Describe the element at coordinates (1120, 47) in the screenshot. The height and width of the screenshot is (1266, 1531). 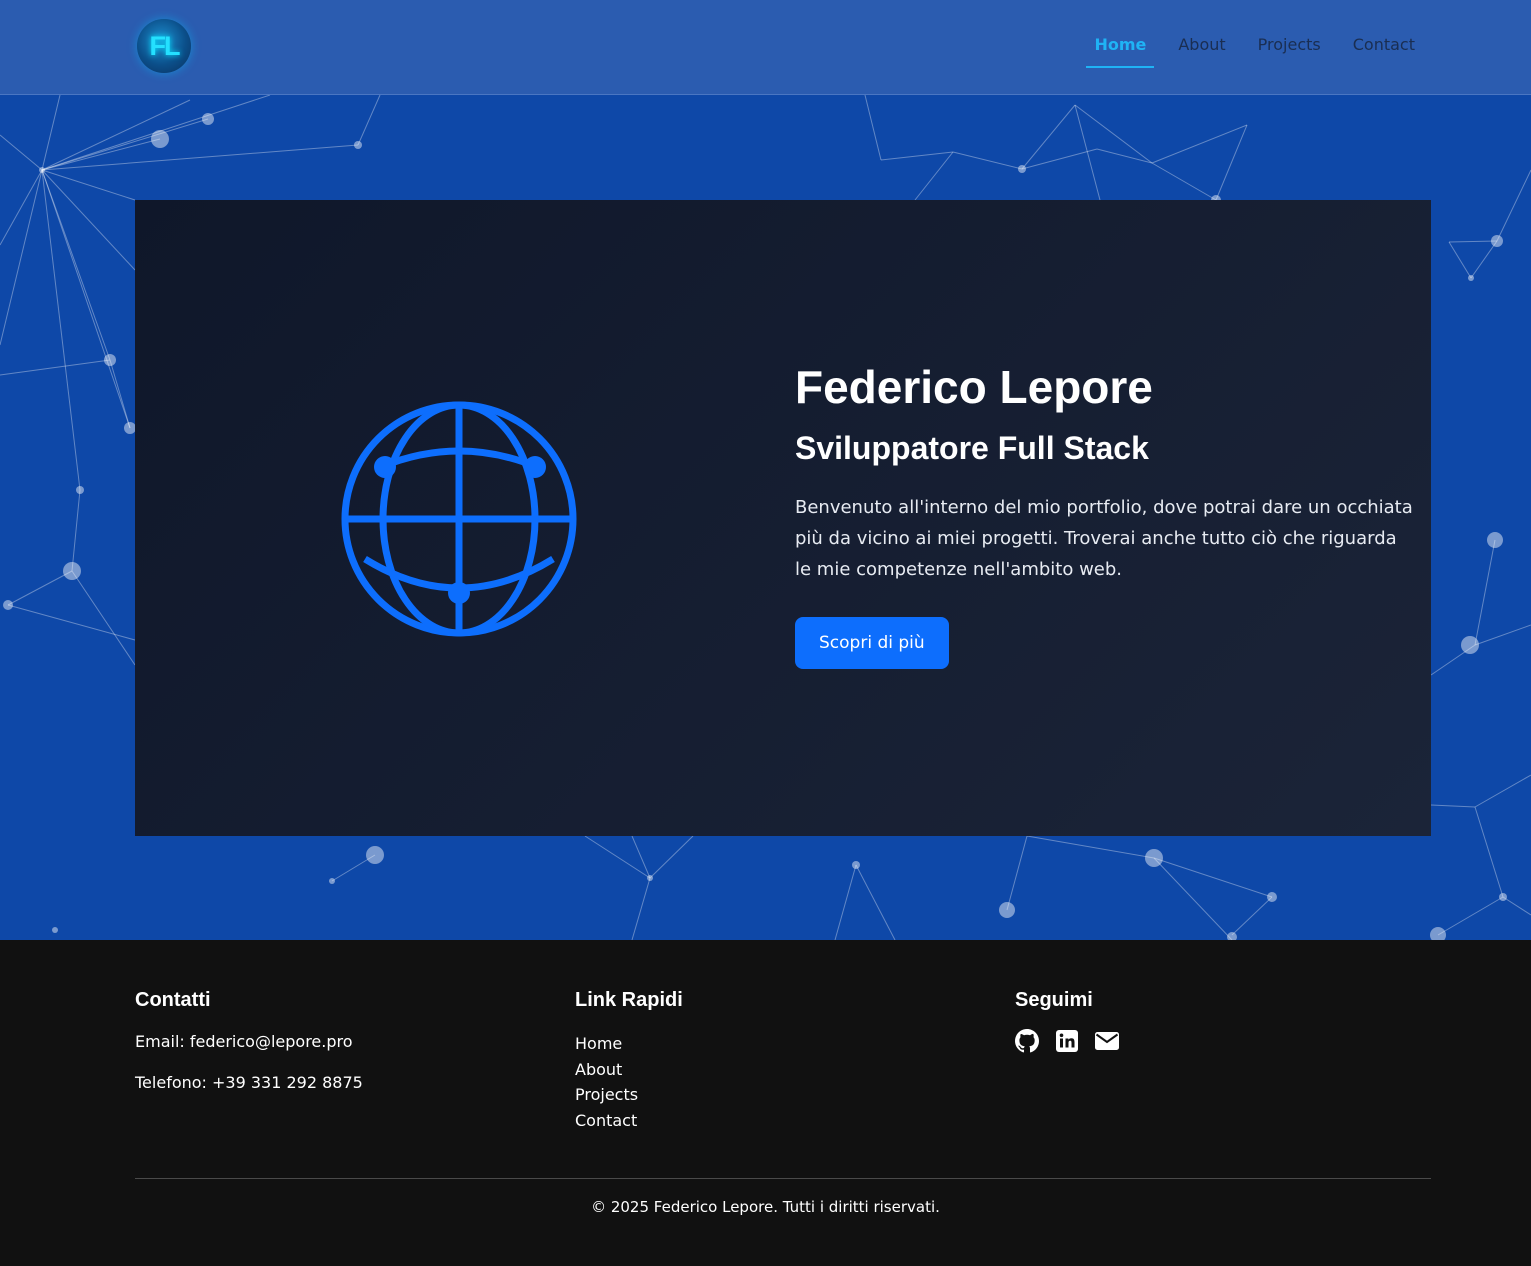
I see `nav-home: Home` at that location.